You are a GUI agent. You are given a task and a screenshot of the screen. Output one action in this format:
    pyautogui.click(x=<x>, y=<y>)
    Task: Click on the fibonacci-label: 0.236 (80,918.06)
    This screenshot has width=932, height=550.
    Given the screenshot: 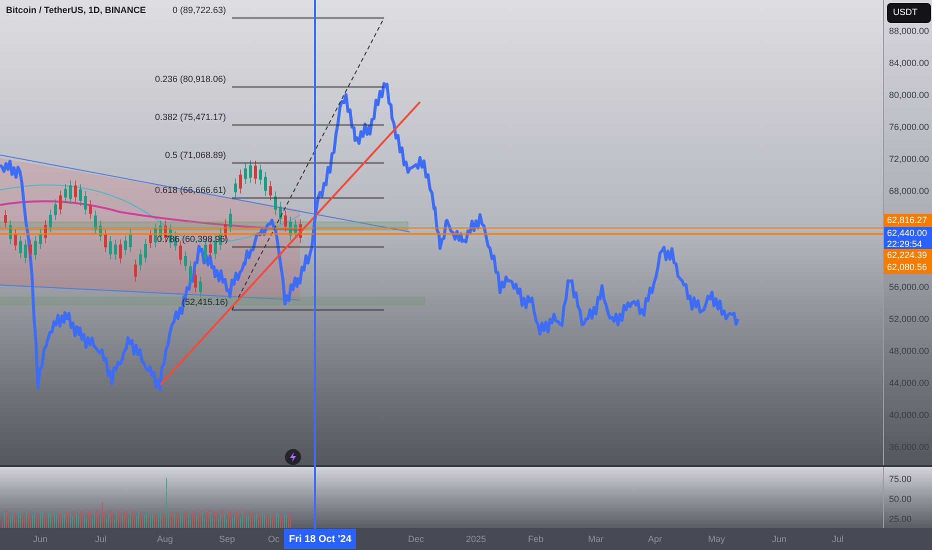 What is the action you would take?
    pyautogui.click(x=190, y=79)
    